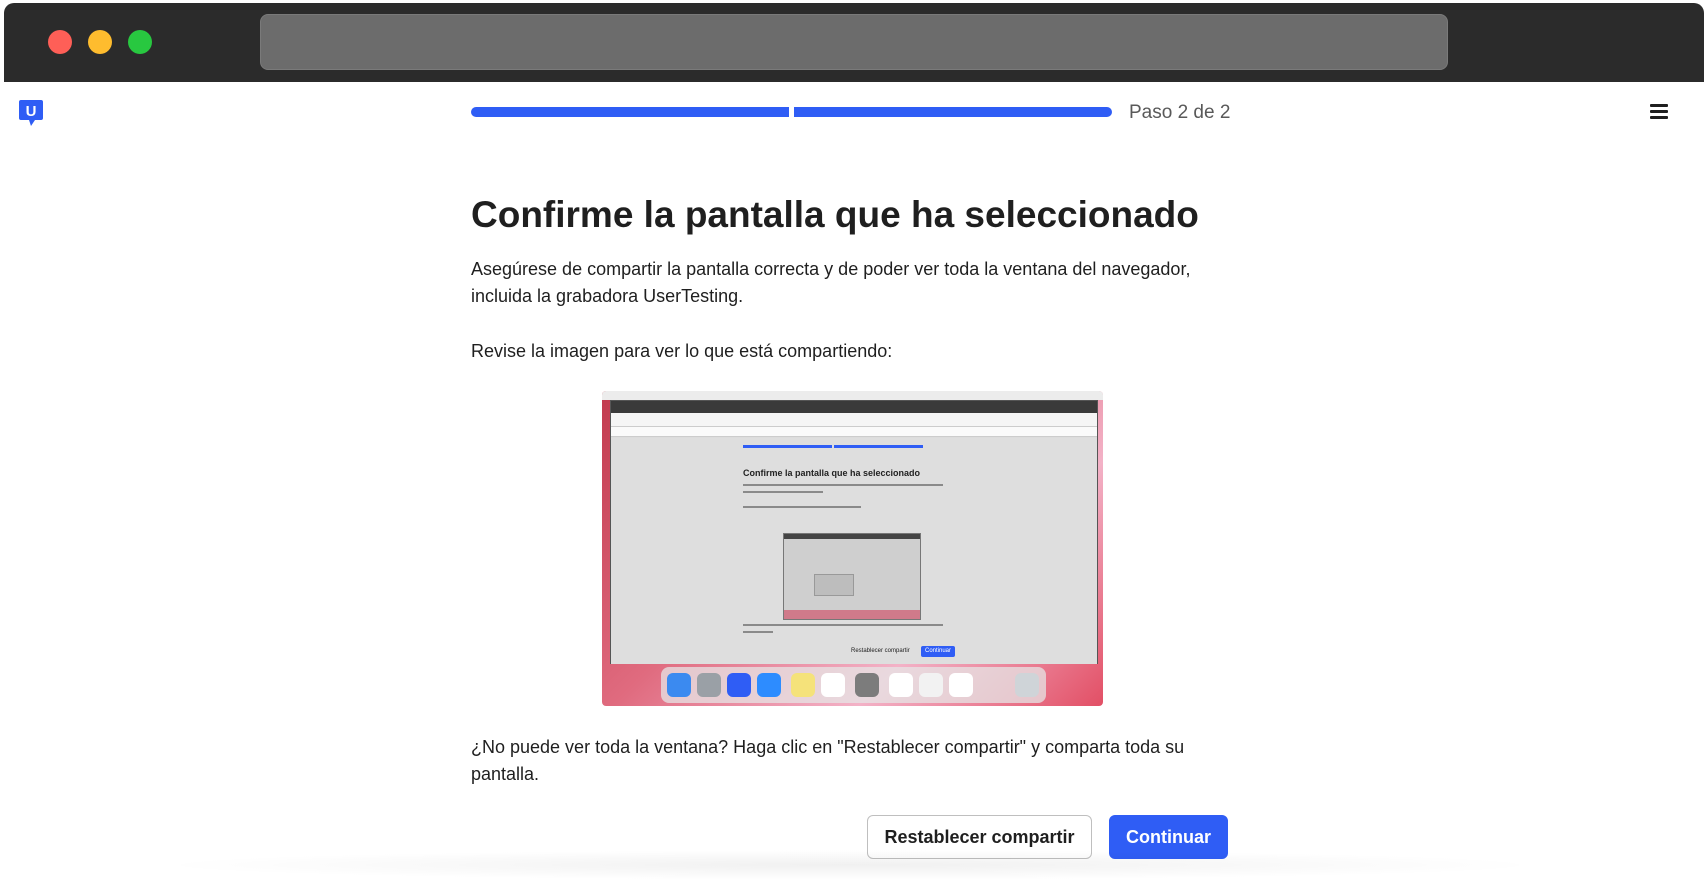 The width and height of the screenshot is (1708, 880). What do you see at coordinates (850, 865) in the screenshot?
I see `bottom-shadow` at bounding box center [850, 865].